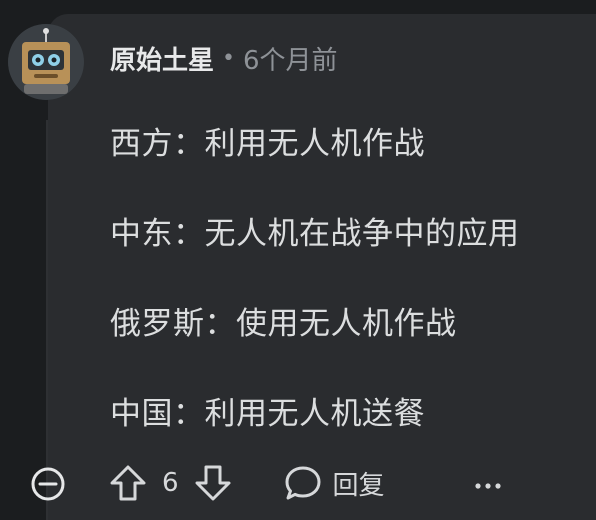 This screenshot has height=520, width=596. I want to click on collapse-thread-button, so click(48, 484).